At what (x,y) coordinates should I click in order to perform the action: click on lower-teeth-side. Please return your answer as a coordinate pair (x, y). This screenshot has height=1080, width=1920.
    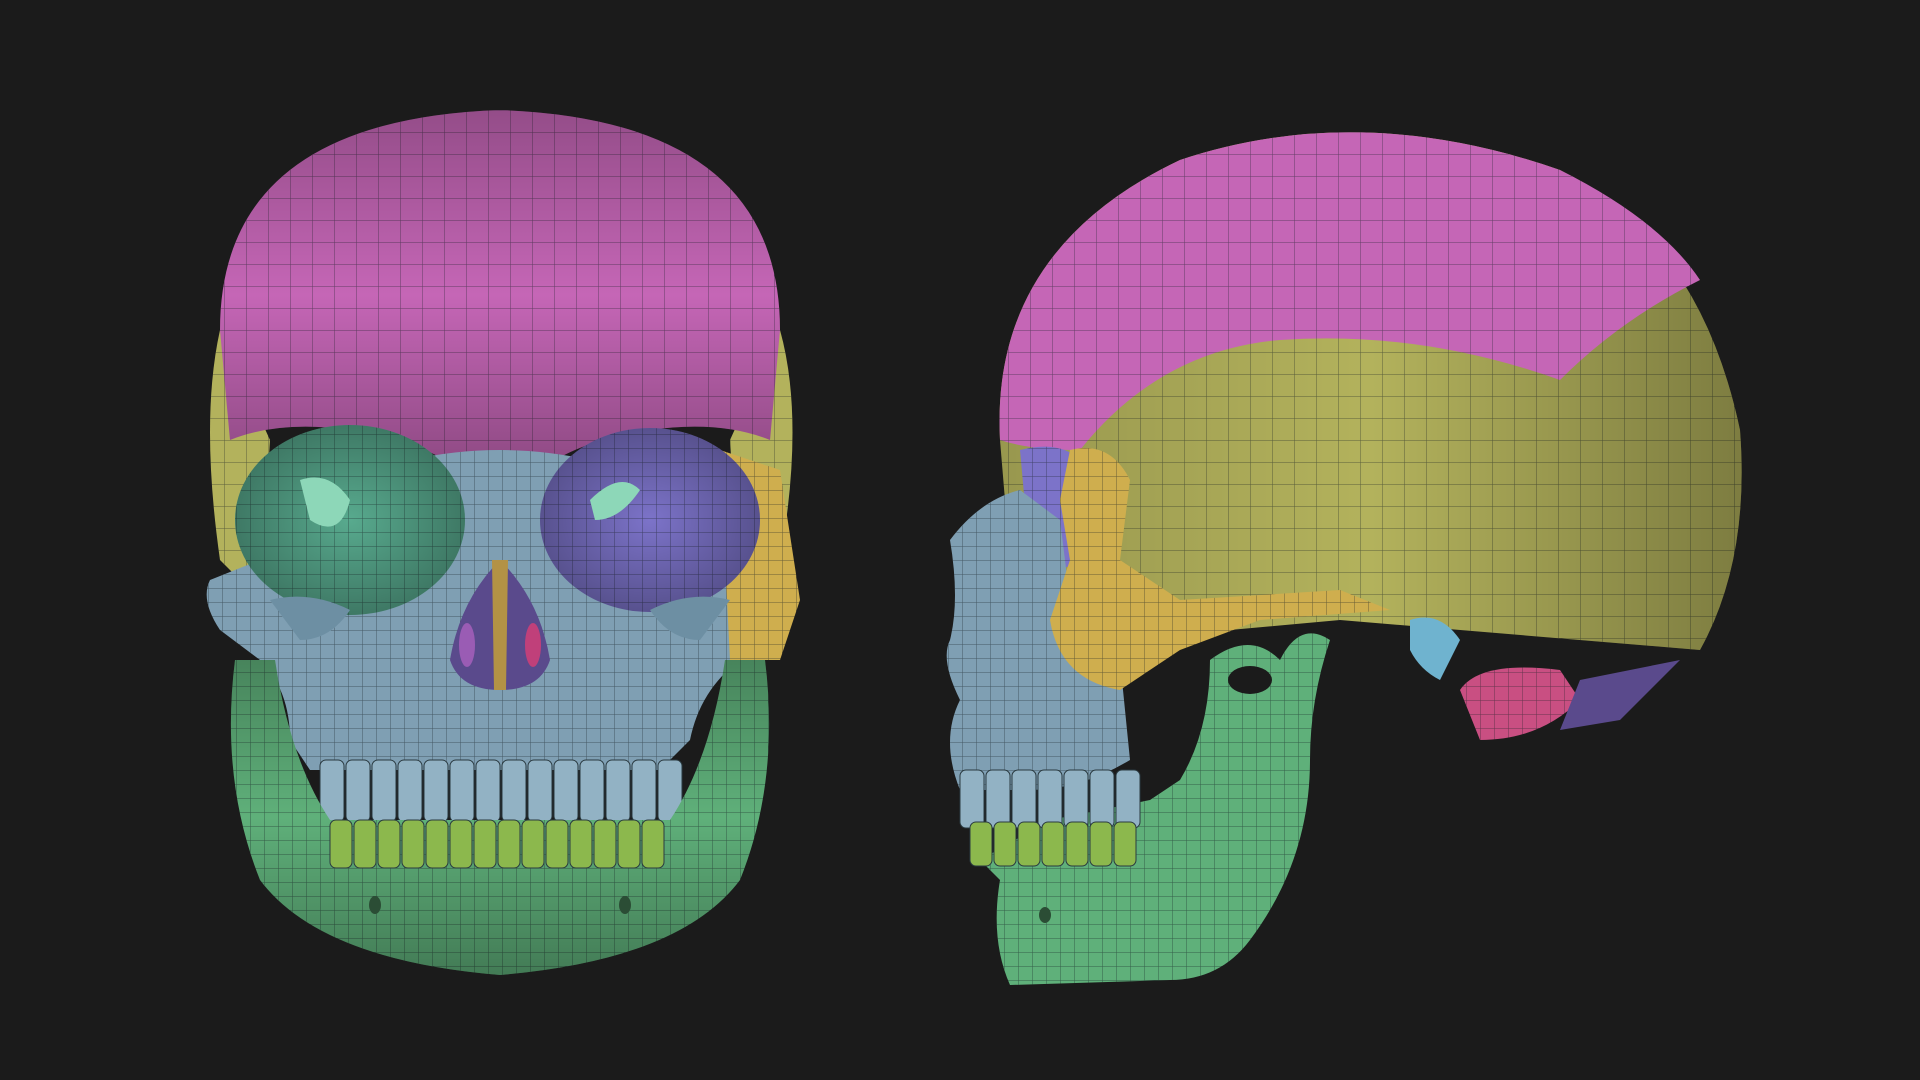
    Looking at the image, I should click on (1053, 844).